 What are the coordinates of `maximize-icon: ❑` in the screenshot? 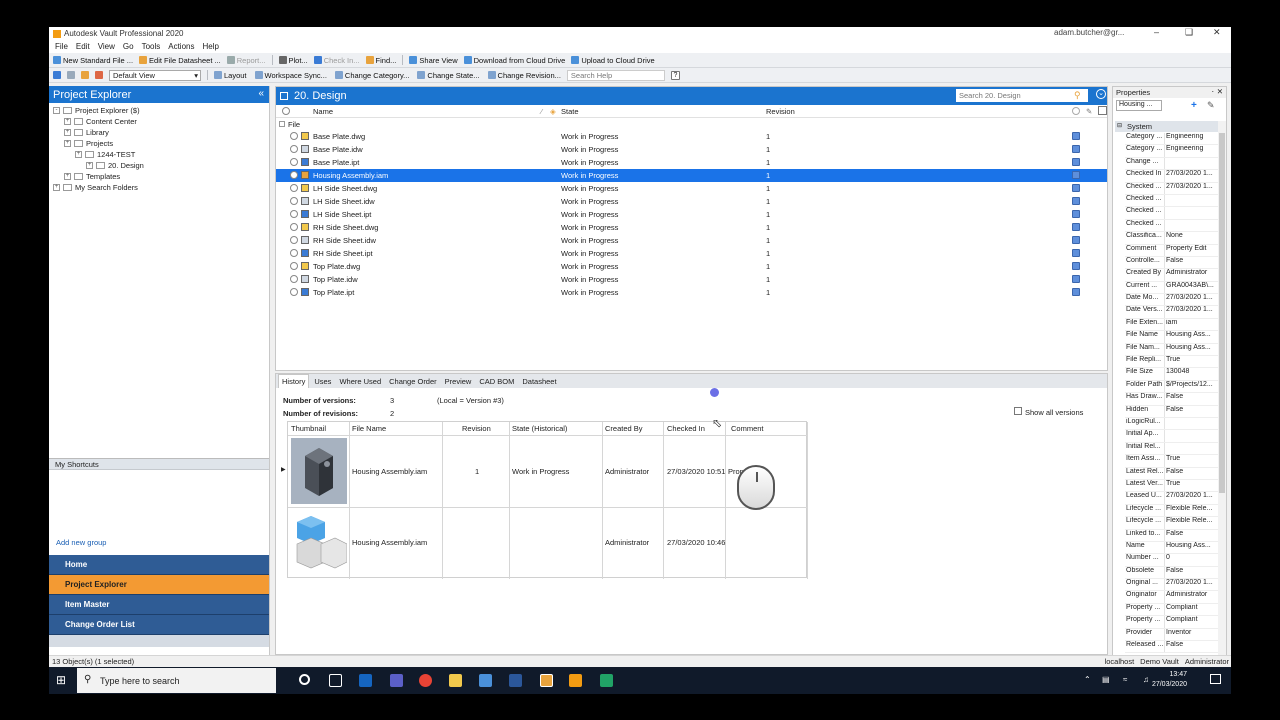 It's located at (1189, 32).